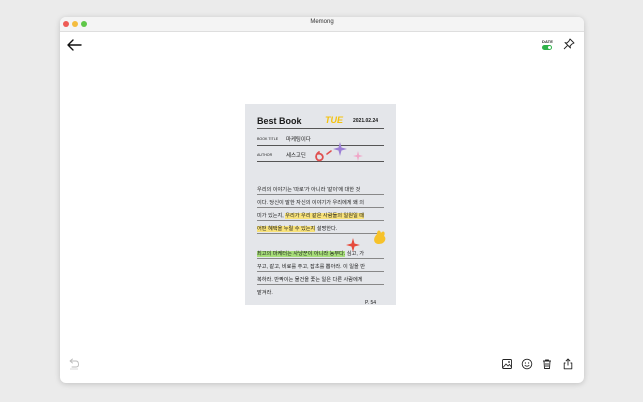 This screenshot has height=402, width=643. What do you see at coordinates (527, 364) in the screenshot?
I see `emoji-icon` at bounding box center [527, 364].